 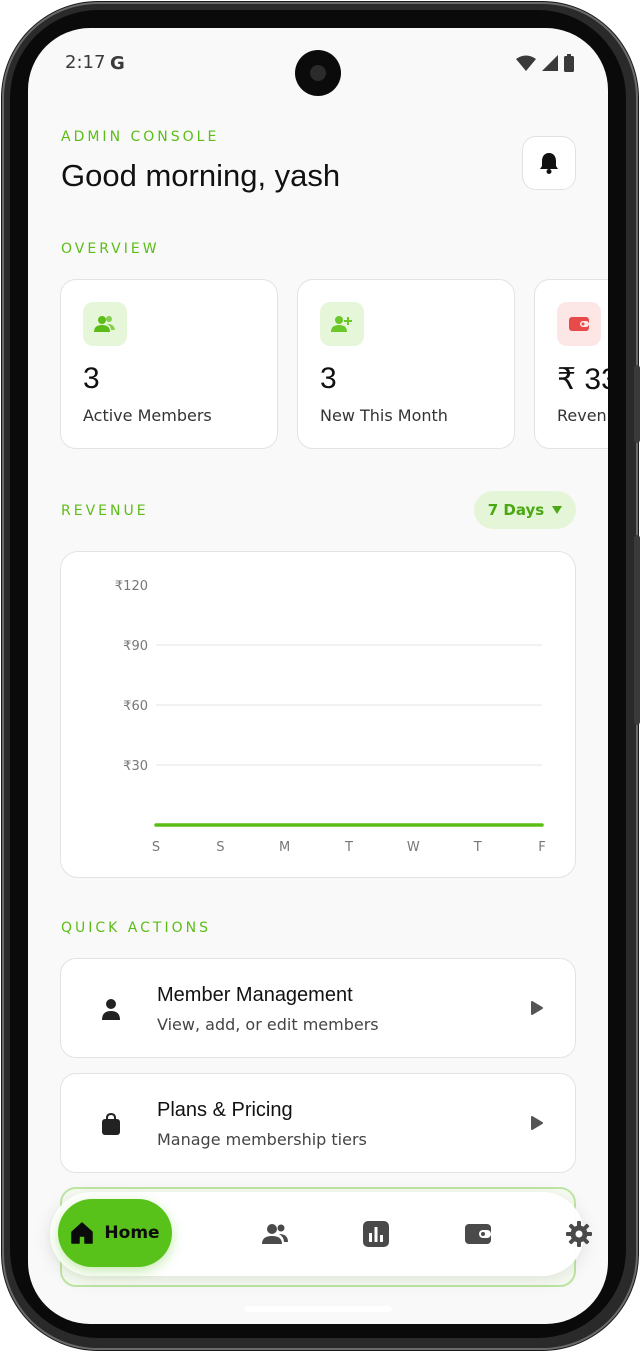 I want to click on nav-members-tab, so click(x=275, y=1234).